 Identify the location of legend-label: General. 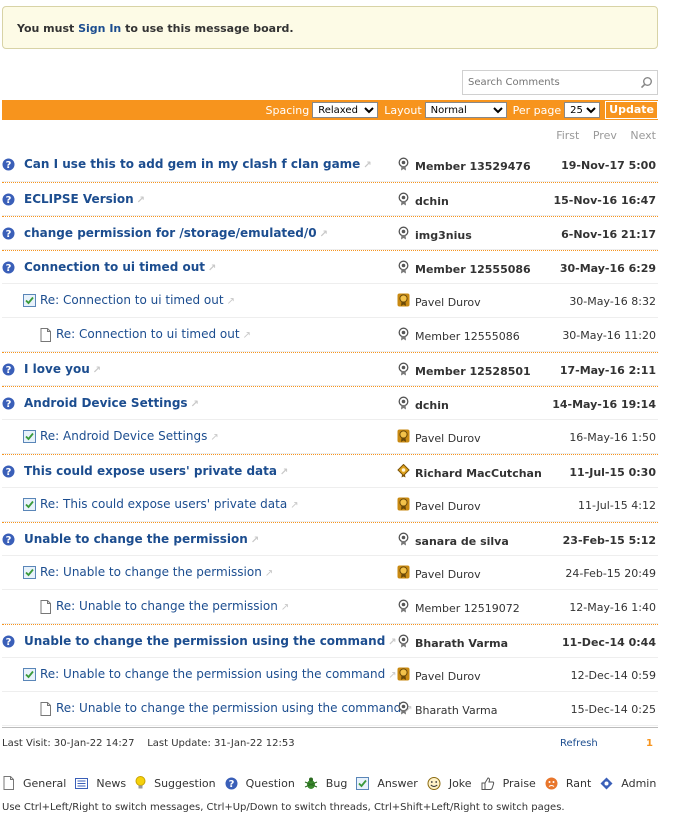
(45, 783).